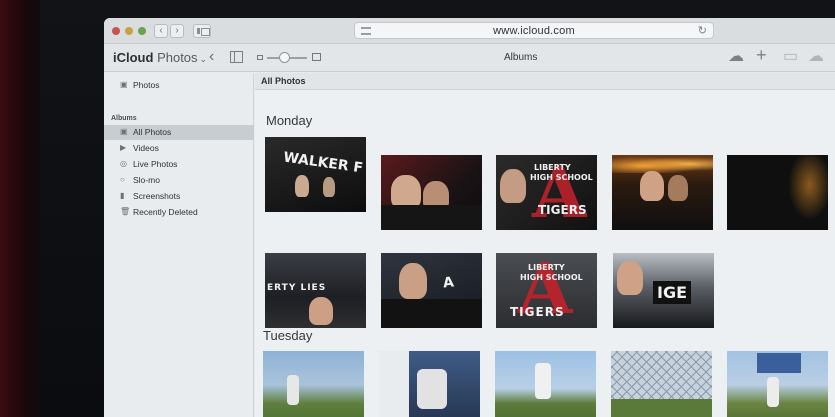 The height and width of the screenshot is (417, 835). I want to click on close-window-button, so click(116, 31).